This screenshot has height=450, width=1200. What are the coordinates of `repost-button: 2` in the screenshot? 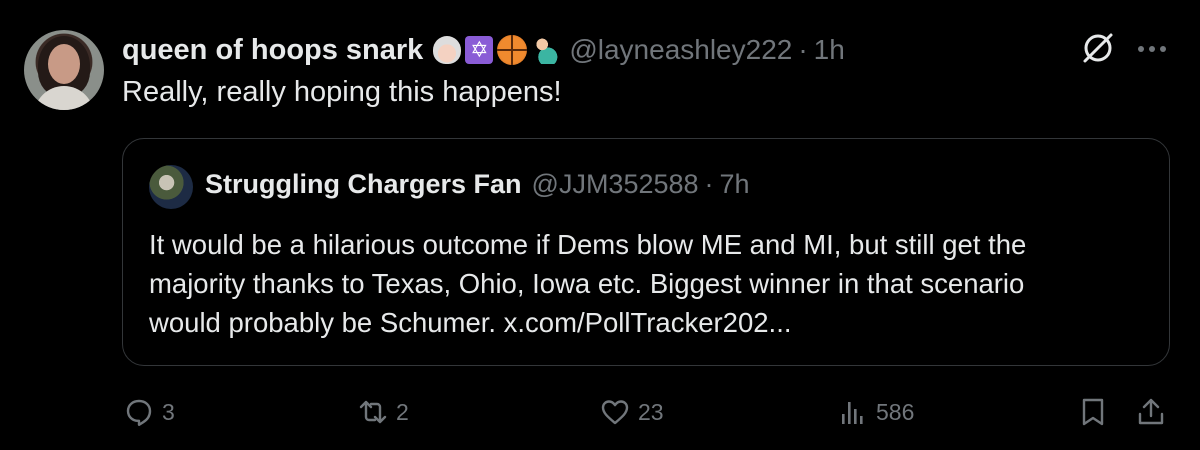 It's located at (383, 412).